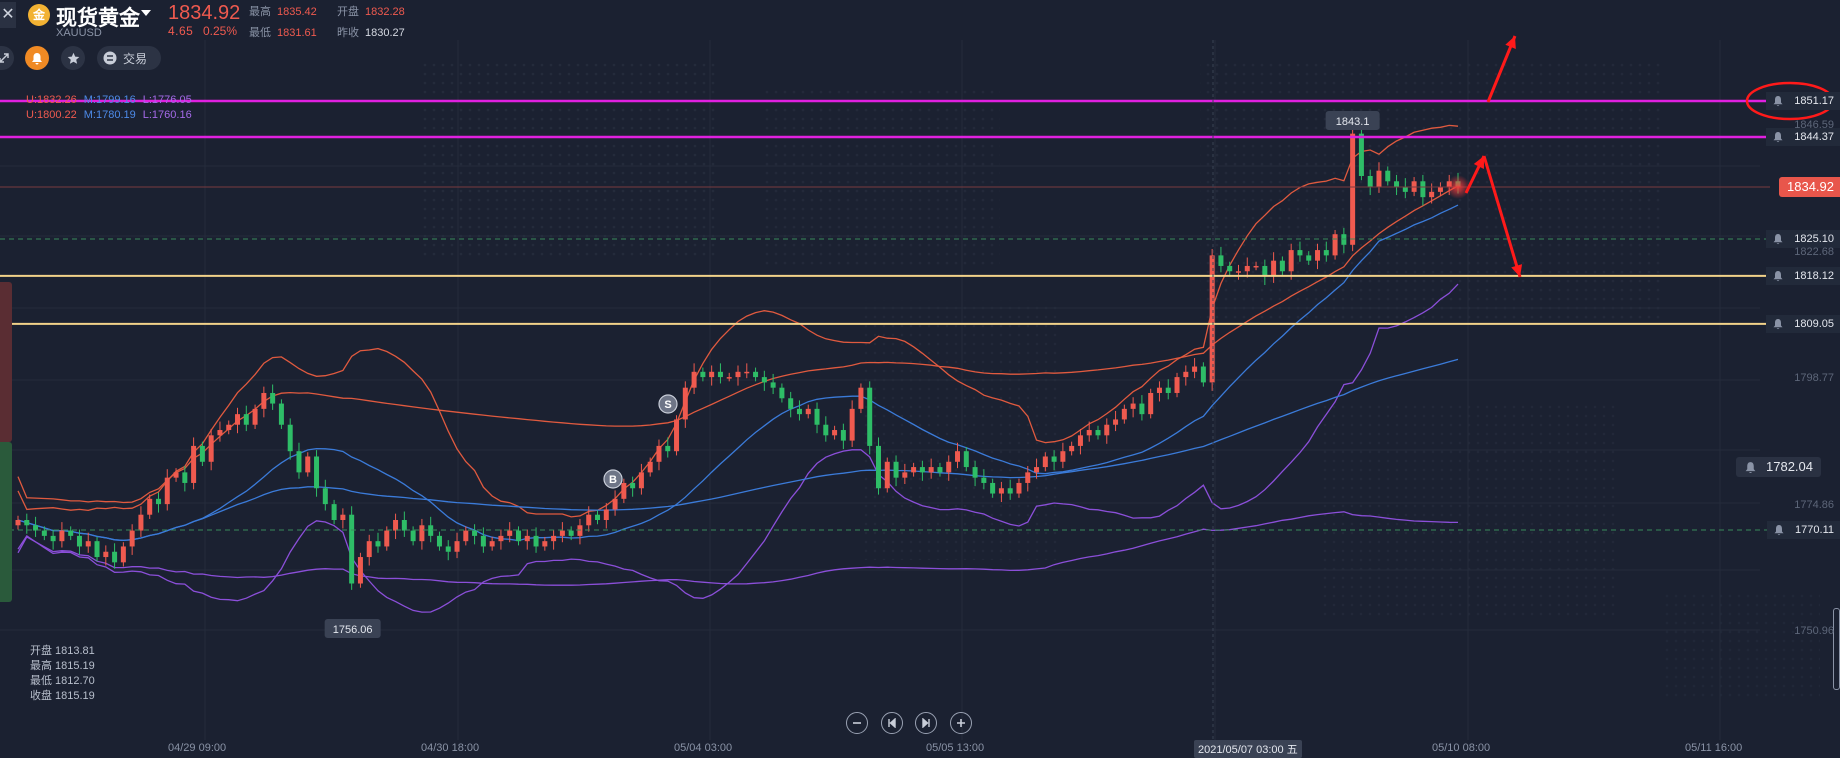  What do you see at coordinates (961, 723) in the screenshot?
I see `zoom-in-button` at bounding box center [961, 723].